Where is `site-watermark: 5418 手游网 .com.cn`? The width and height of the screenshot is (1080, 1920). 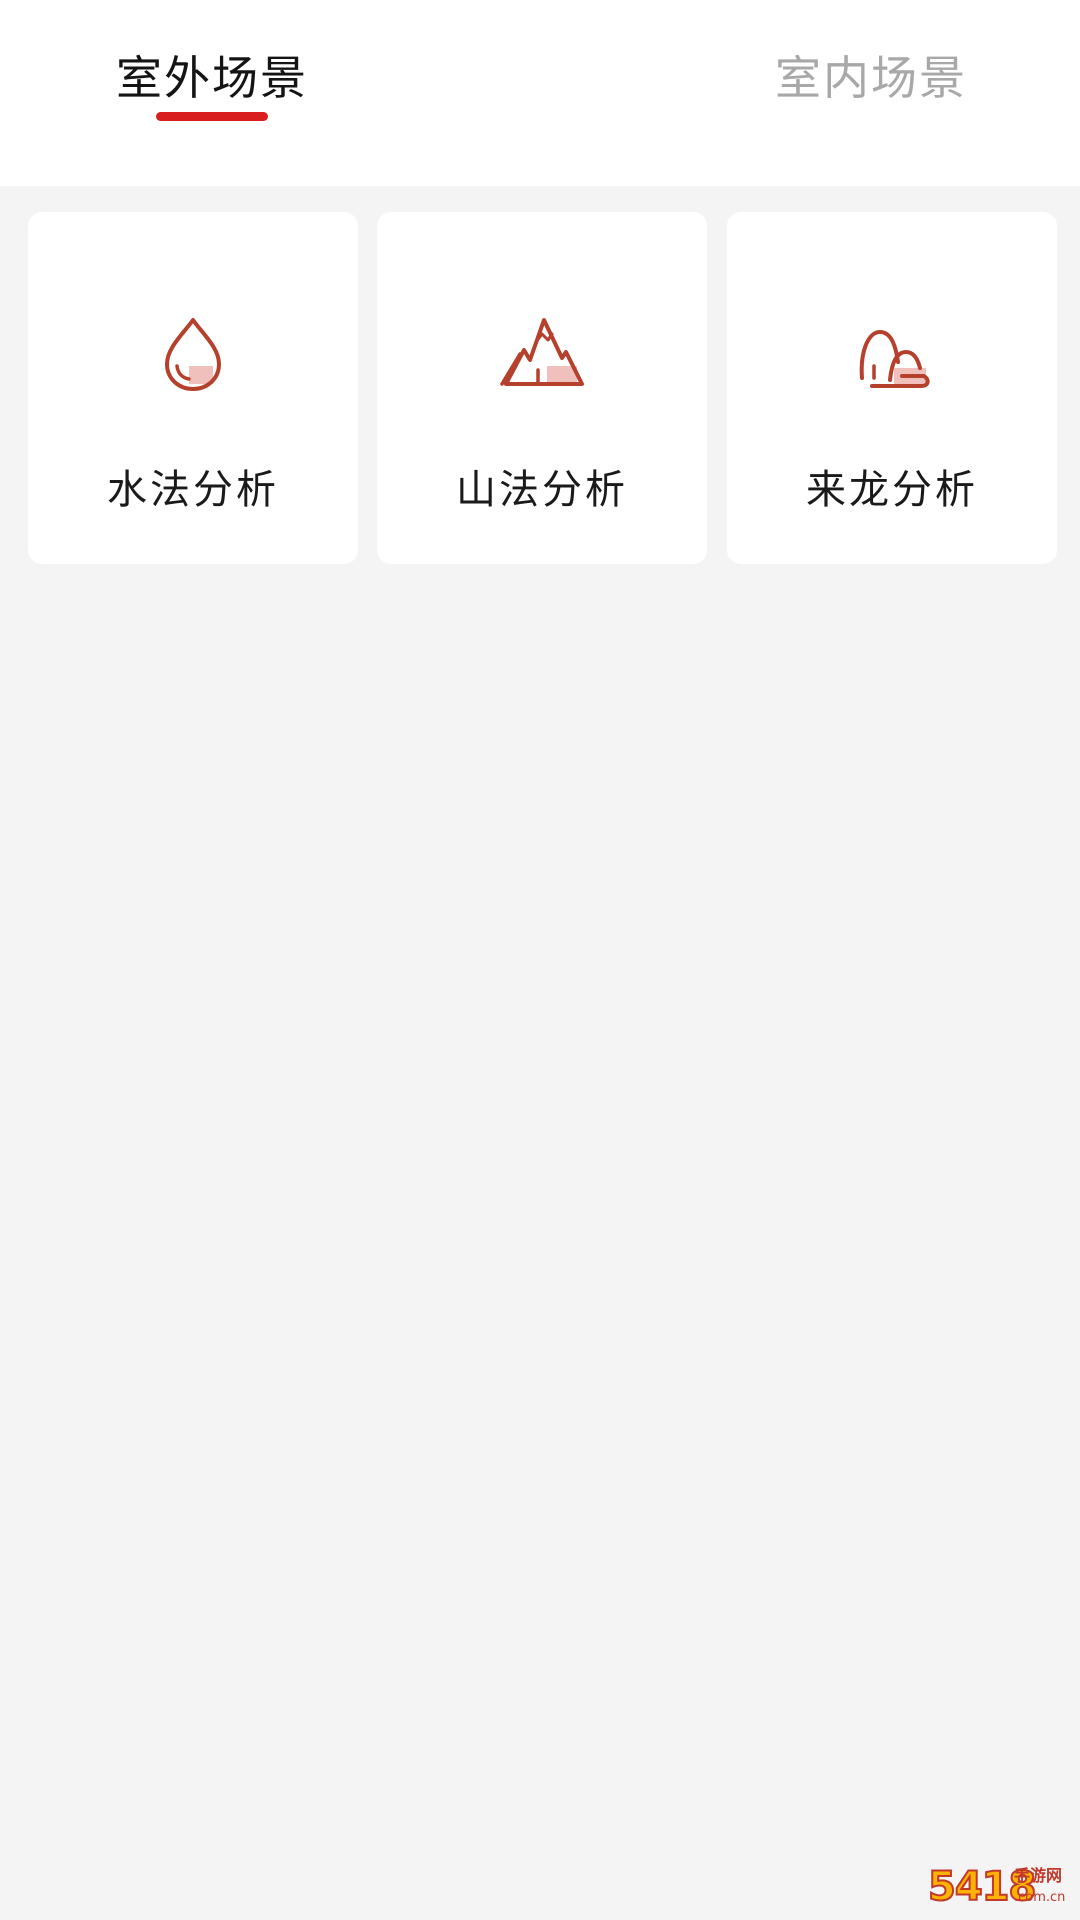
site-watermark: 5418 手游网 .com.cn is located at coordinates (1002, 1889).